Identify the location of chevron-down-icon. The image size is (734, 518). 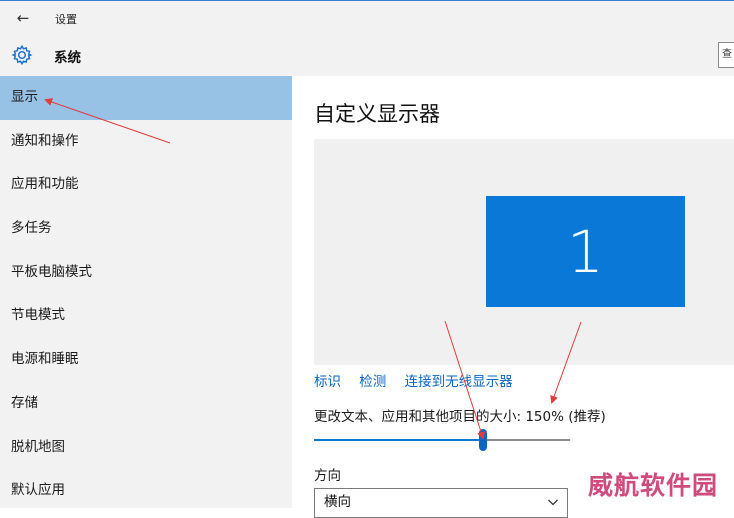
(553, 502).